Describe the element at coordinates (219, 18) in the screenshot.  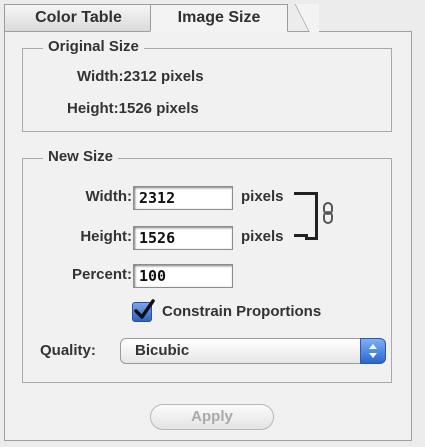
I see `tab-image-size: Image Size` at that location.